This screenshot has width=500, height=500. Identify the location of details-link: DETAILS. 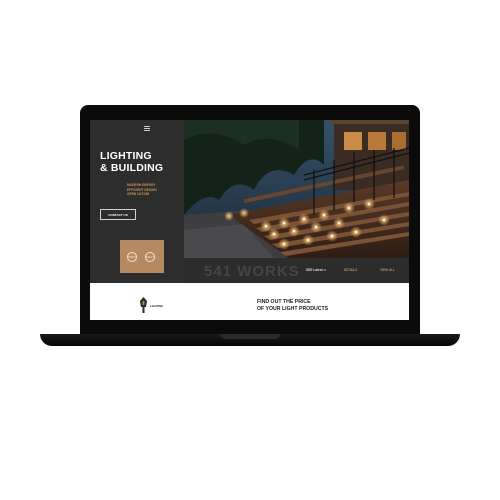
(350, 270).